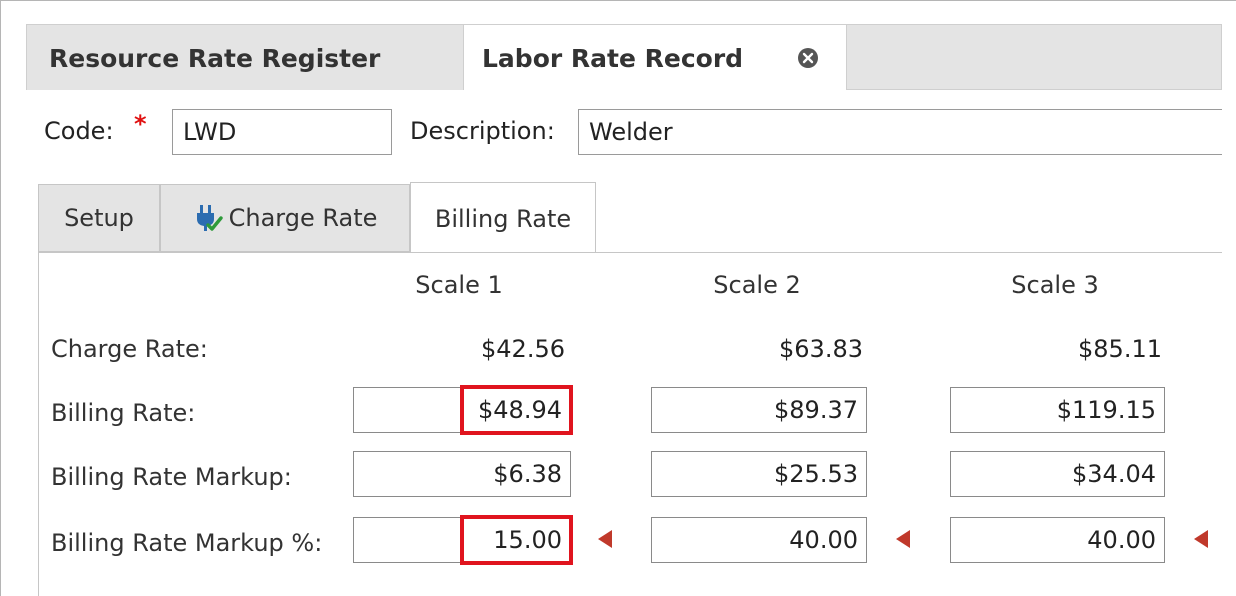  Describe the element at coordinates (171, 477) in the screenshot. I see `billing-rate-markup-label: Billing Rate Markup:` at that location.